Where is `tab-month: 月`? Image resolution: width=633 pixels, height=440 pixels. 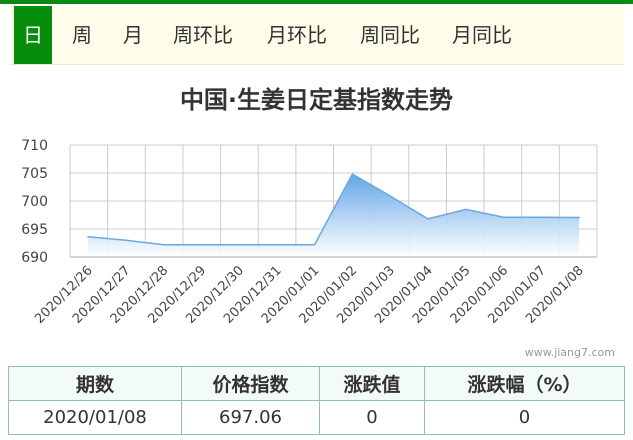 tab-month: 月 is located at coordinates (133, 35).